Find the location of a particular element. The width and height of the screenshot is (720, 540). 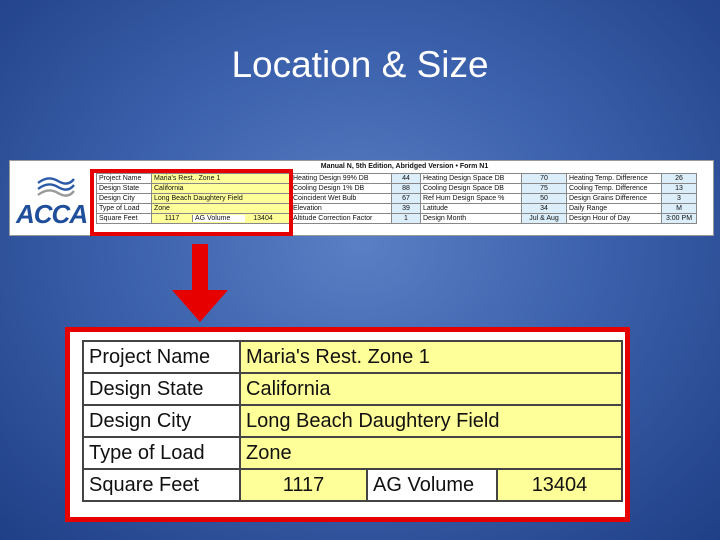

row-label: Type of Load is located at coordinates (161, 453).